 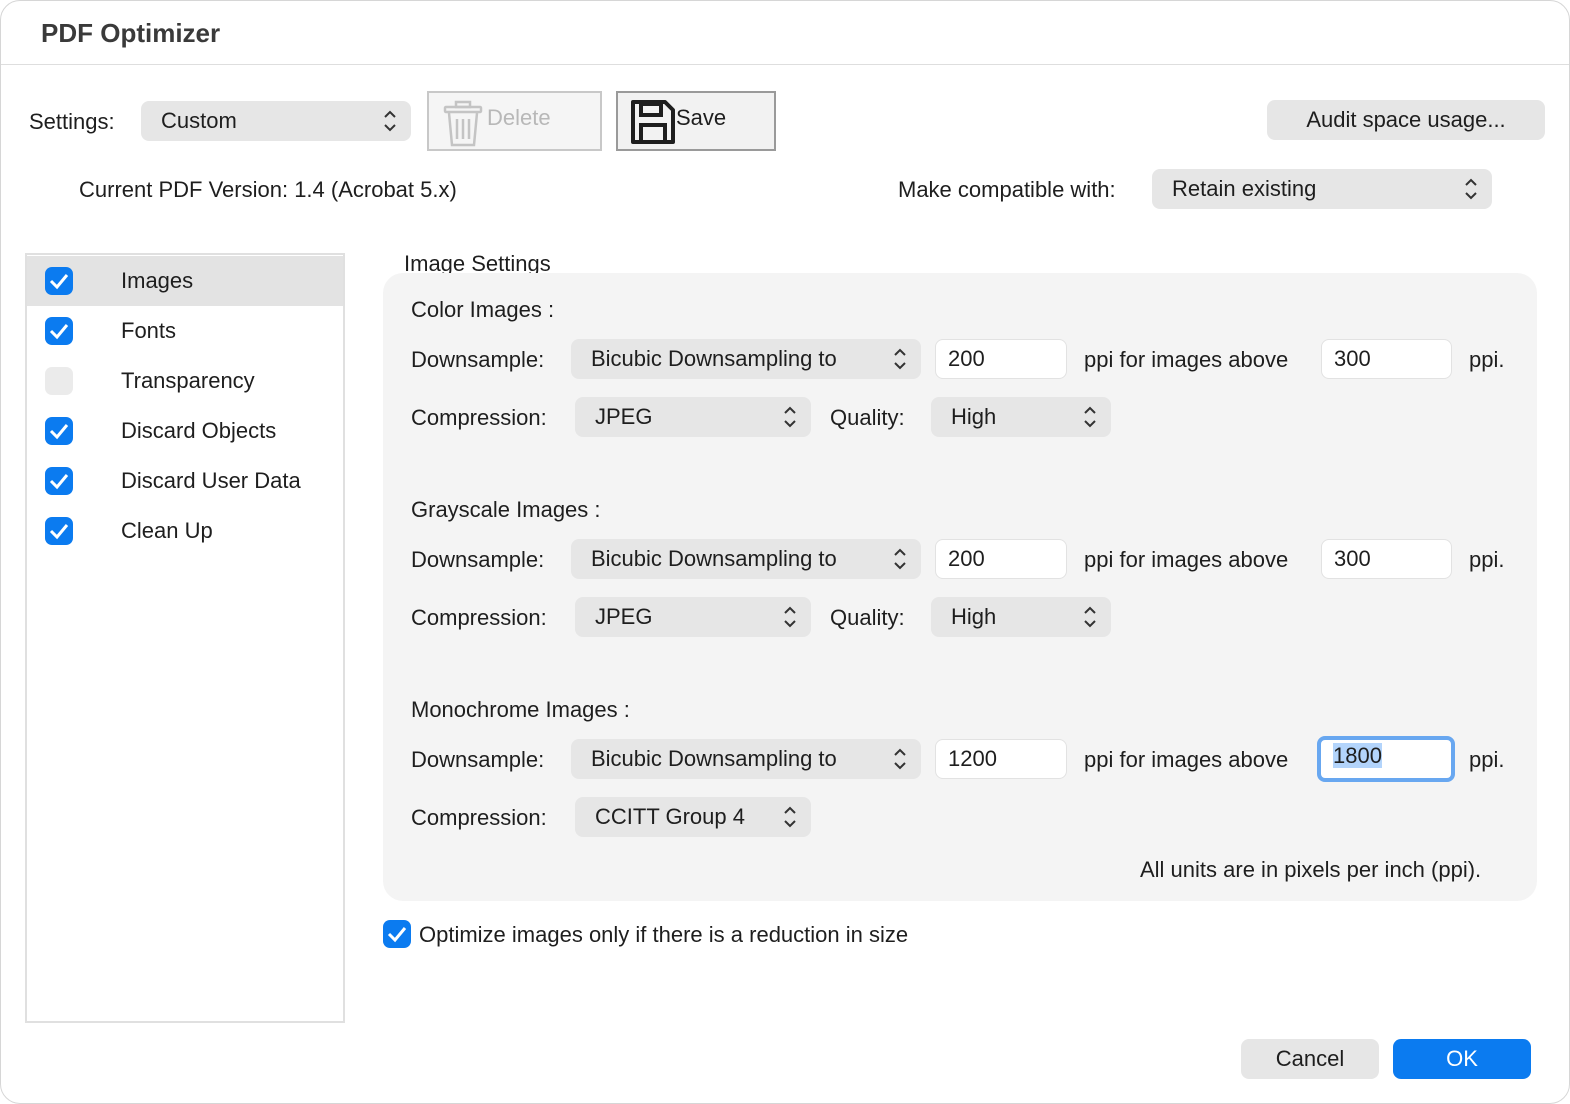 What do you see at coordinates (1386, 359) in the screenshot?
I see `color-above-input: 300` at bounding box center [1386, 359].